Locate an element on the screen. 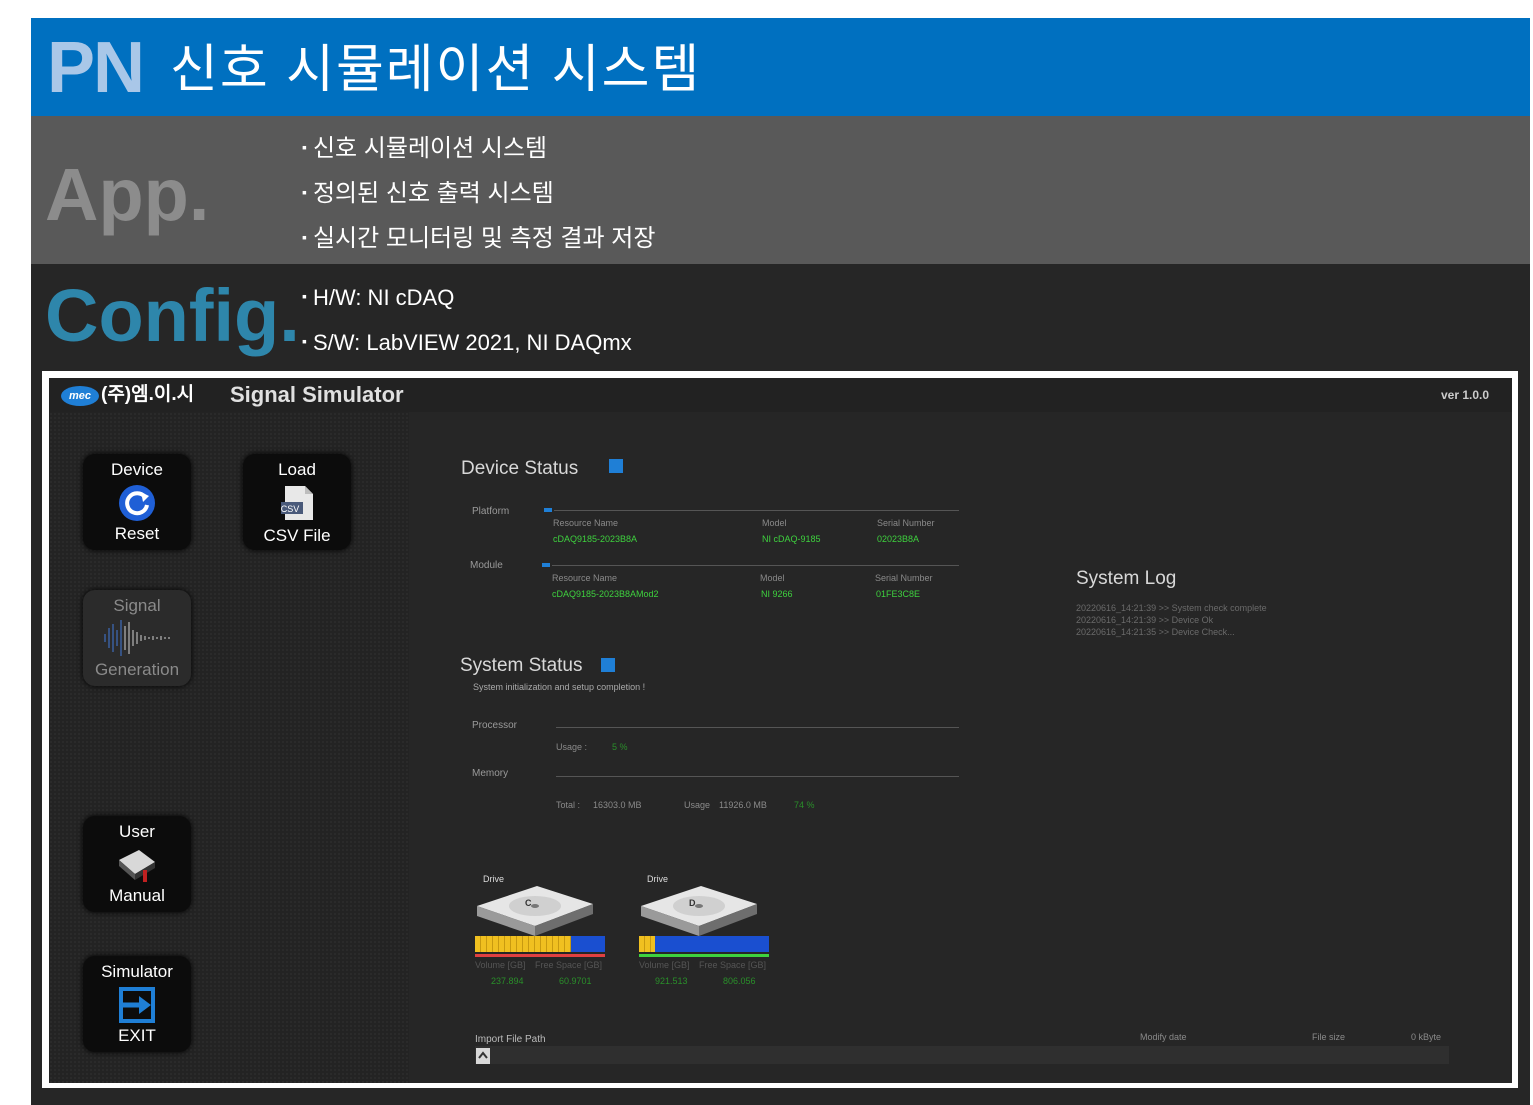  app-title: Signal Simulator is located at coordinates (317, 394).